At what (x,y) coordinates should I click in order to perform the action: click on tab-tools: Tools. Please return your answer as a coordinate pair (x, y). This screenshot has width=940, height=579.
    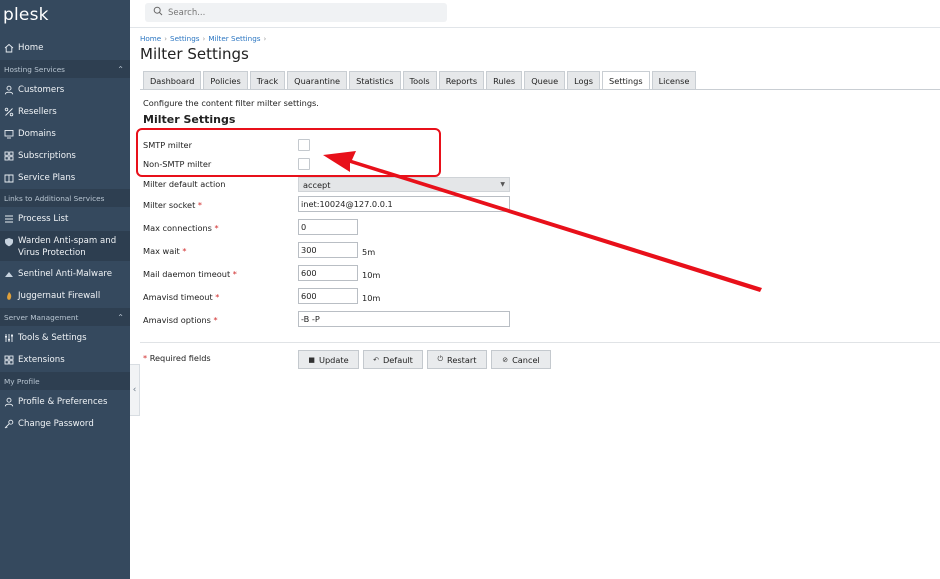
    Looking at the image, I should click on (419, 80).